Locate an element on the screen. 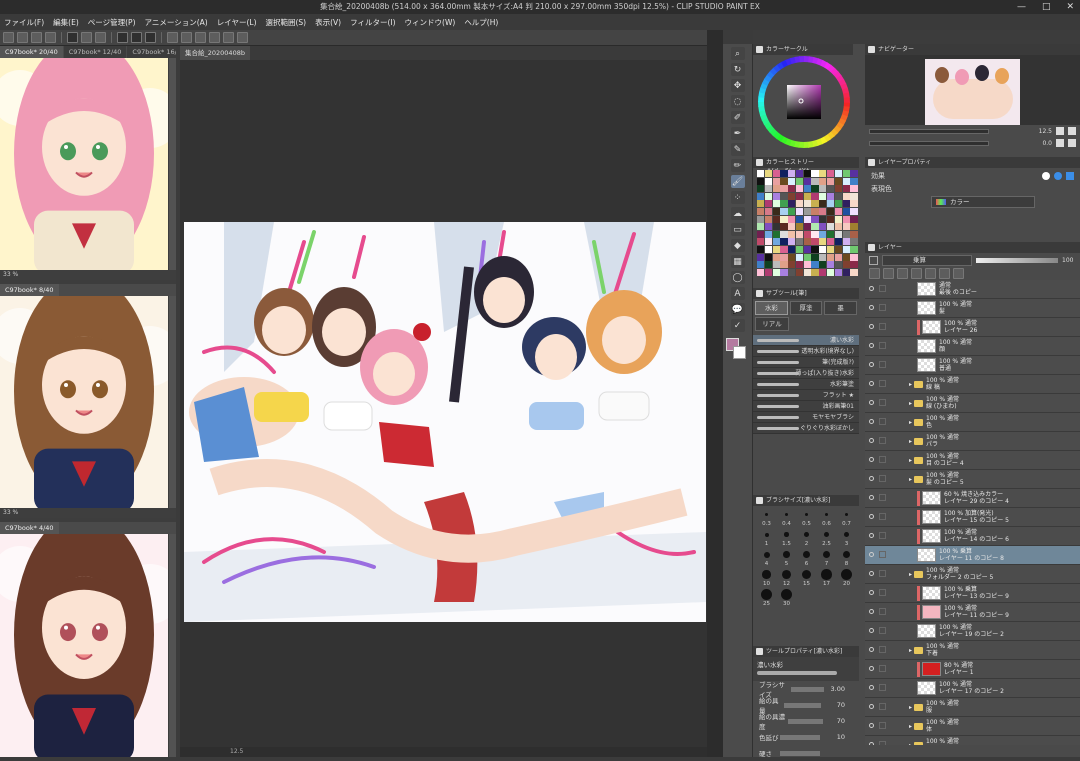 This screenshot has height=761, width=1080. menu-item-3: アニメーション(A) is located at coordinates (176, 22).